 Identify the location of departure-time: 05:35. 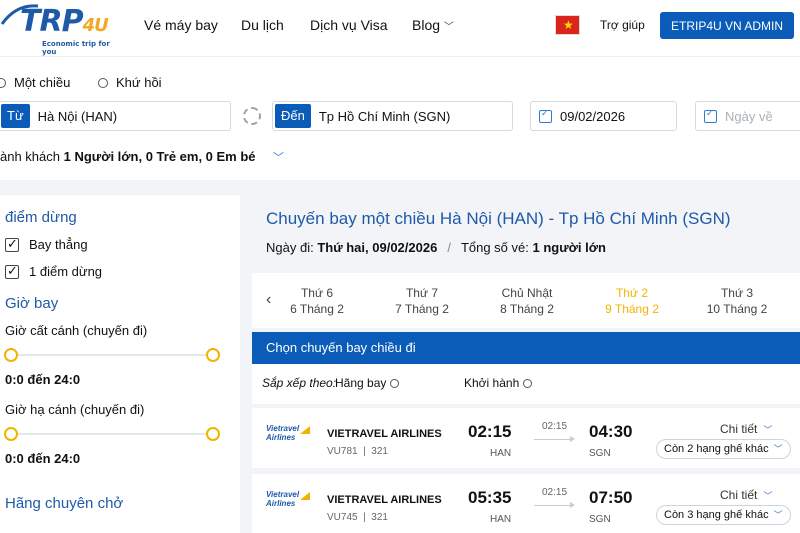
(490, 497).